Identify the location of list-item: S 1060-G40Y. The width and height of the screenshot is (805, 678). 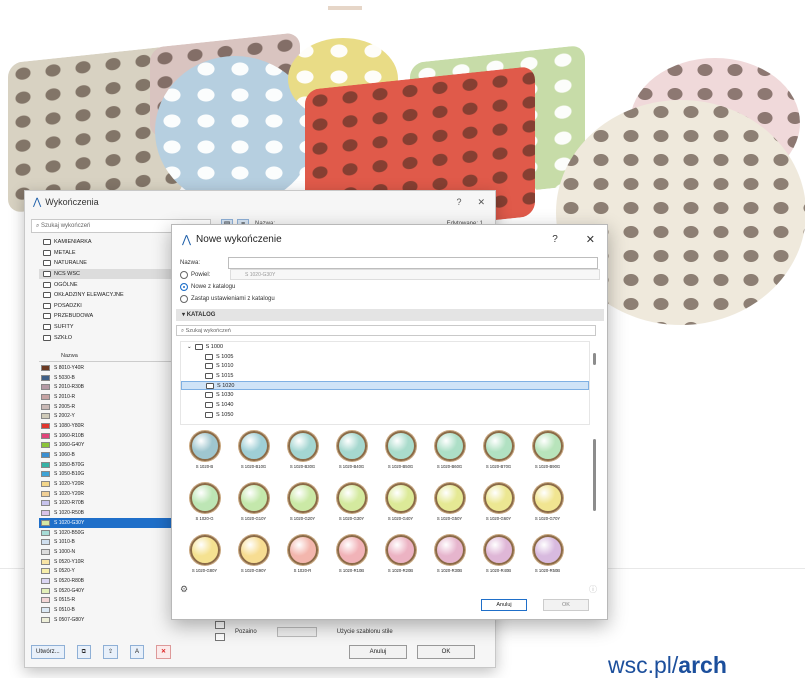
(114, 446).